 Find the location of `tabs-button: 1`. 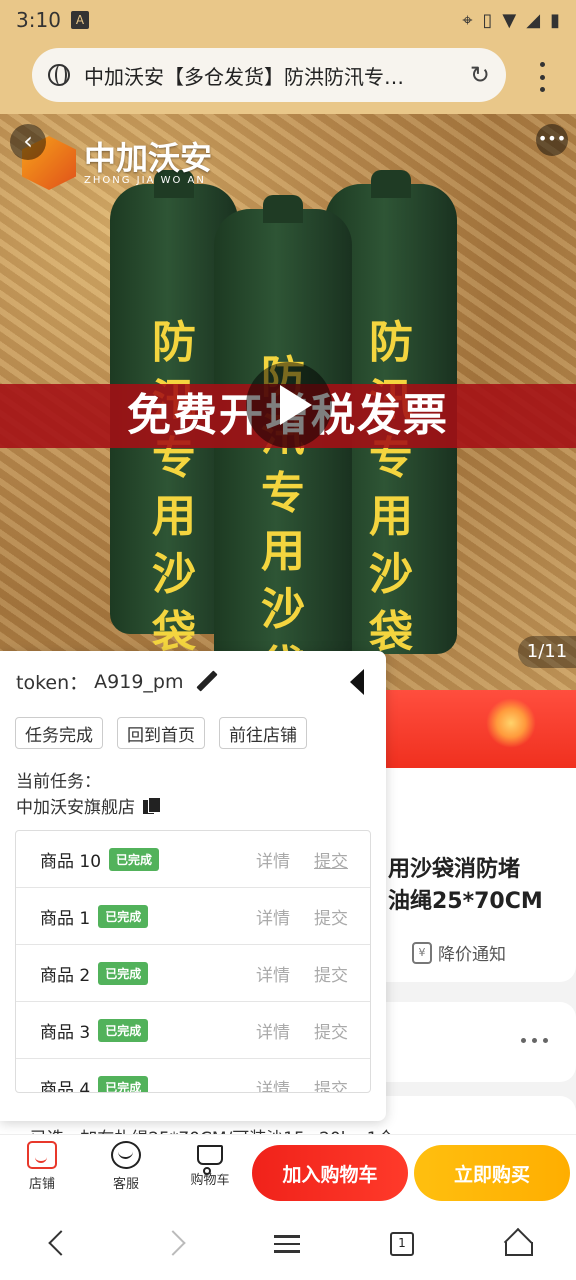

tabs-button: 1 is located at coordinates (402, 1244).